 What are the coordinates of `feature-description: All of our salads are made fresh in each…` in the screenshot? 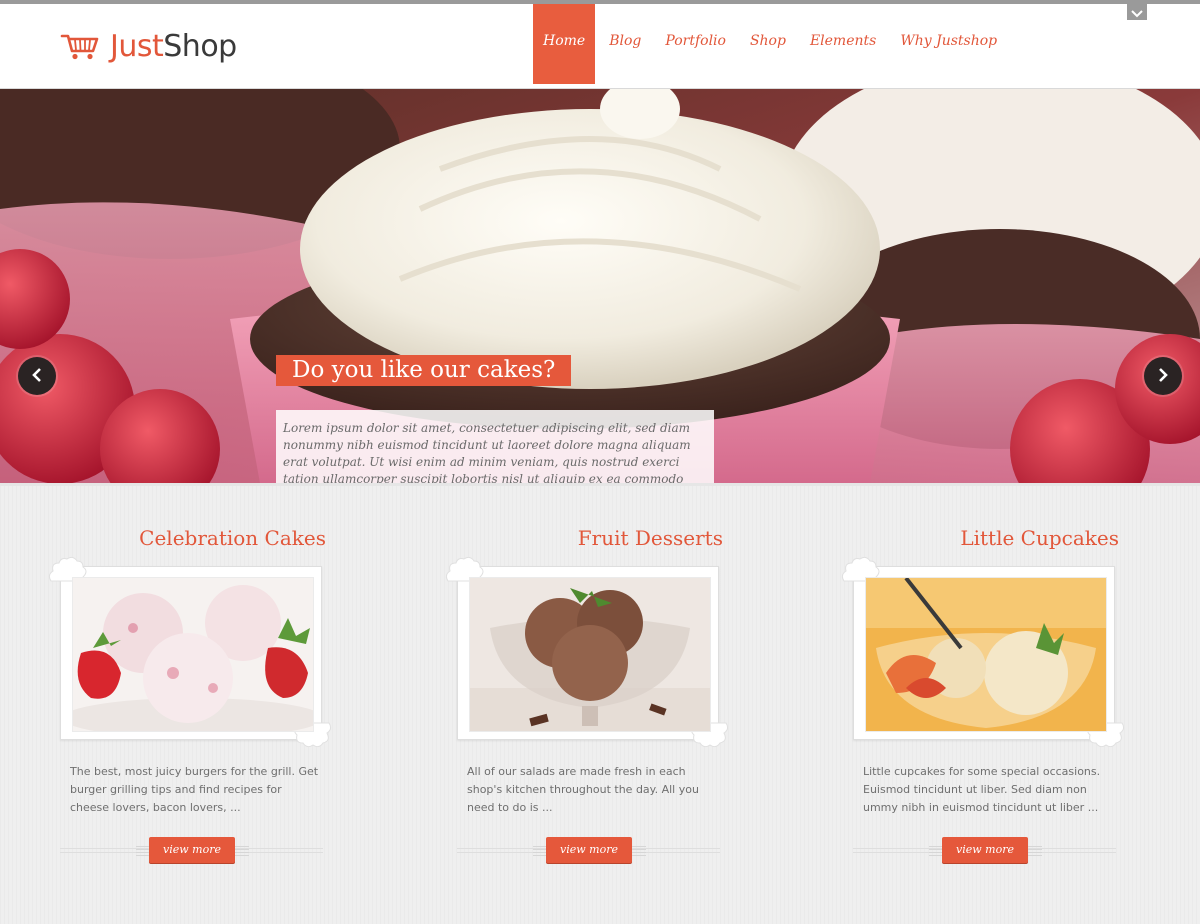 It's located at (583, 789).